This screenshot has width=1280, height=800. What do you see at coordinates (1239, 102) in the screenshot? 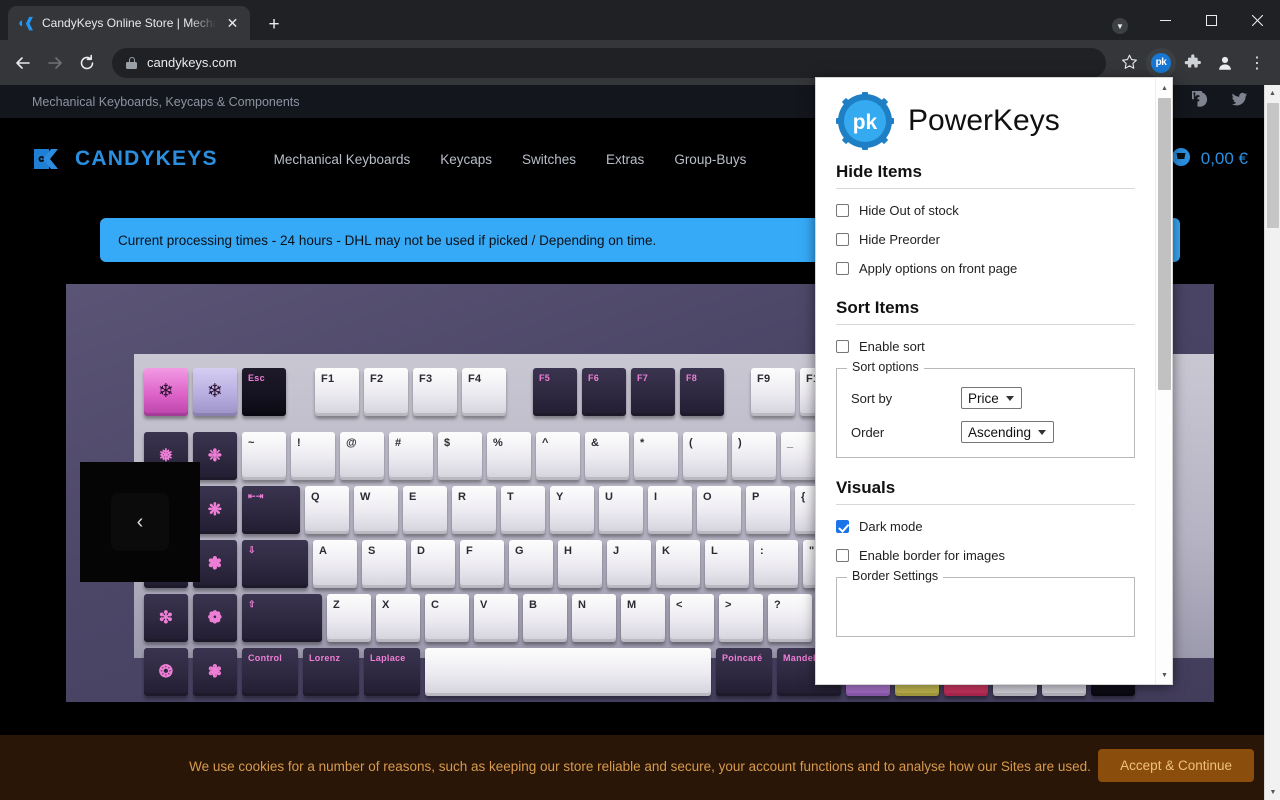
I see `twitter-icon` at bounding box center [1239, 102].